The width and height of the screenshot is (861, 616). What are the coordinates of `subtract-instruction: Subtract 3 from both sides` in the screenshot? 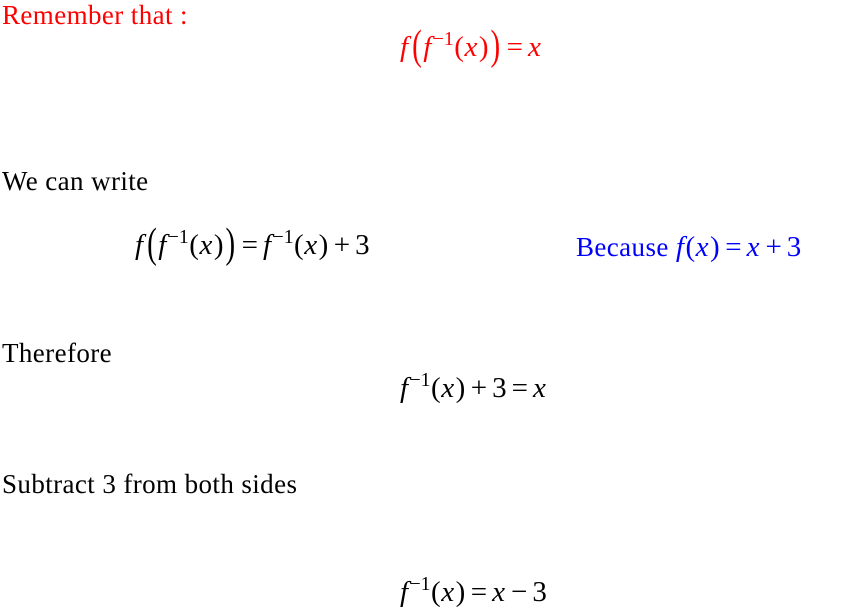 It's located at (150, 484).